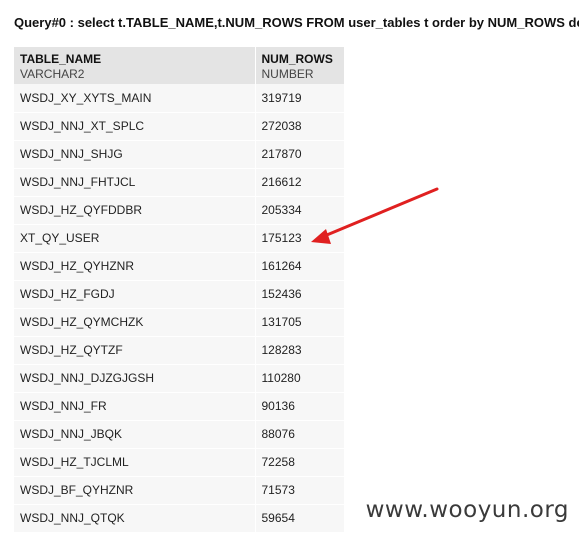 This screenshot has height=539, width=579. I want to click on column-name: NUM_ROWS, so click(297, 59).